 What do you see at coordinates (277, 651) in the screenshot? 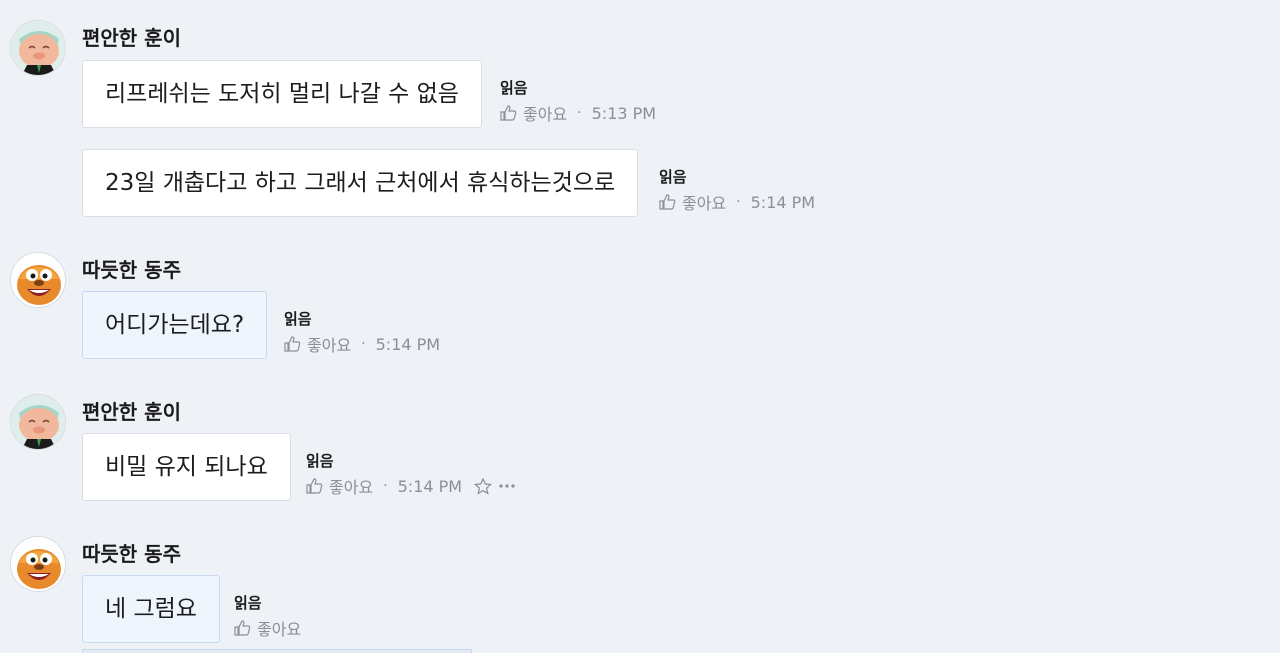
I see `next-message-bubble` at bounding box center [277, 651].